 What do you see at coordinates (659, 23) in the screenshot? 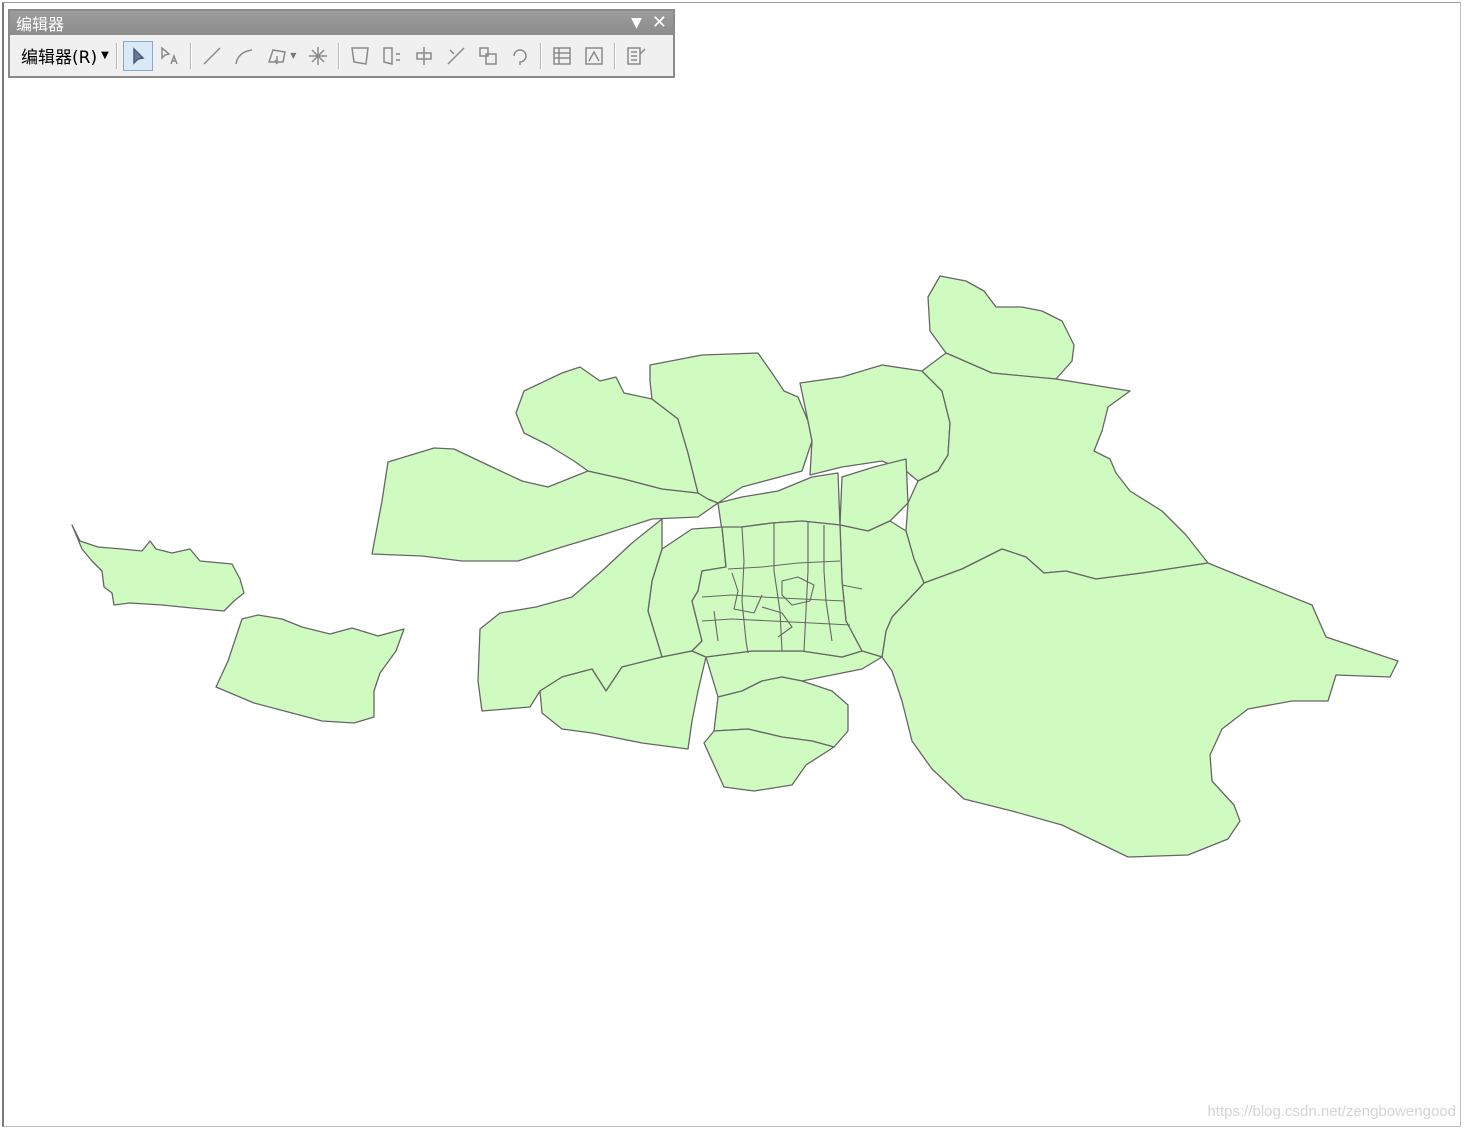
I see `close-icon: ✕` at bounding box center [659, 23].